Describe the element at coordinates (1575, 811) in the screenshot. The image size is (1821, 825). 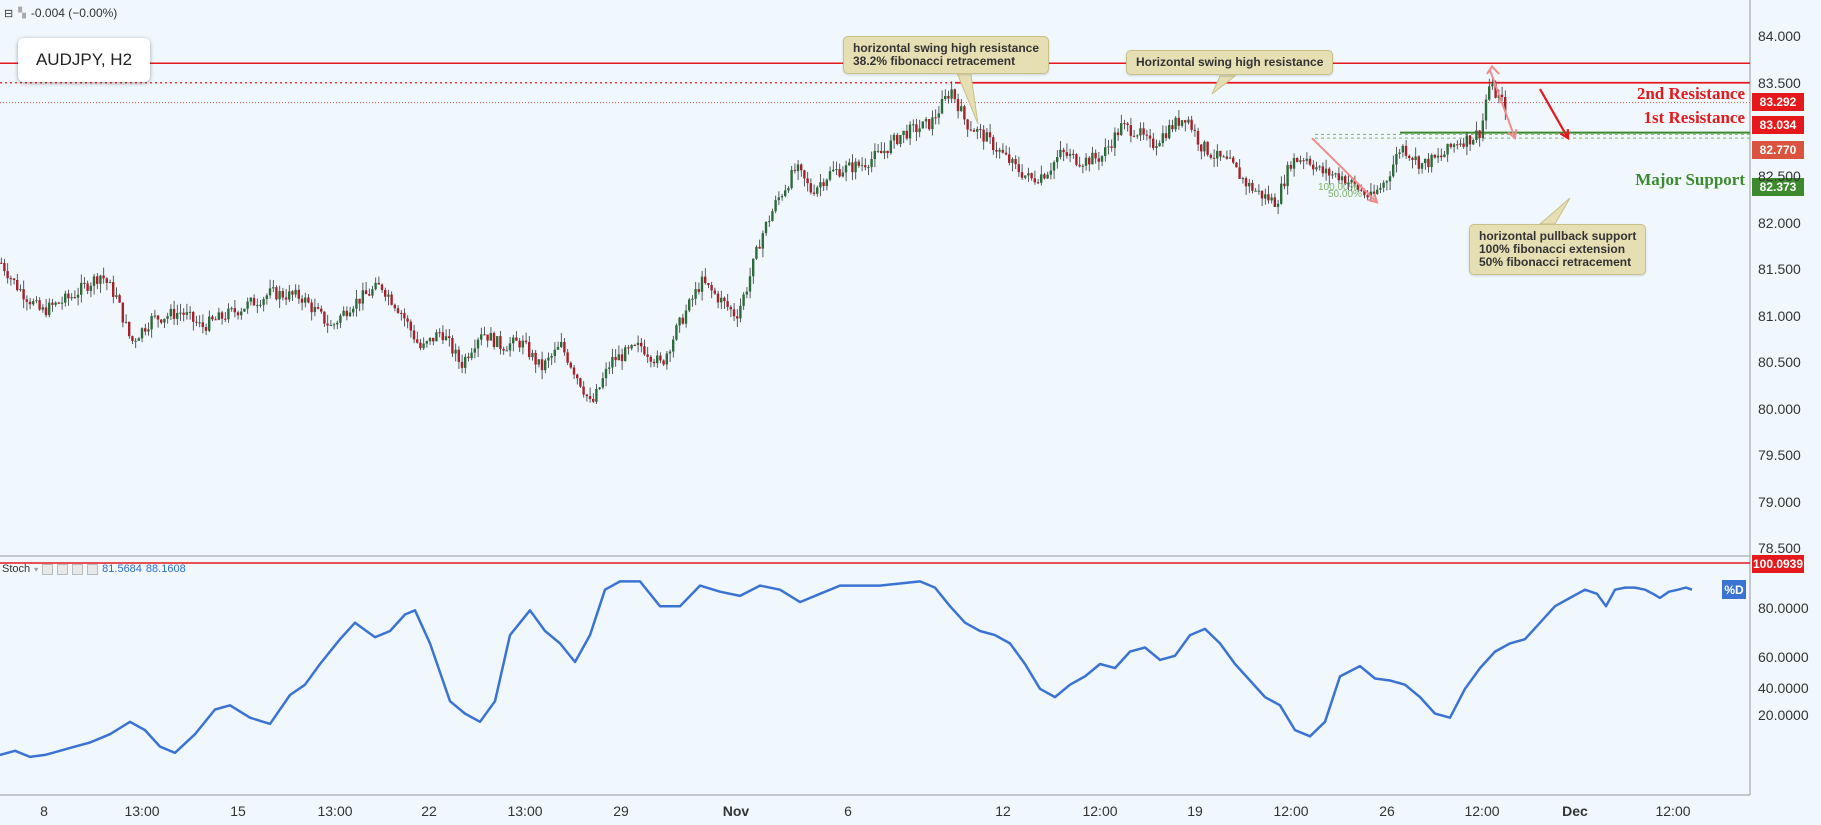
I see `x-tick: Dec` at that location.